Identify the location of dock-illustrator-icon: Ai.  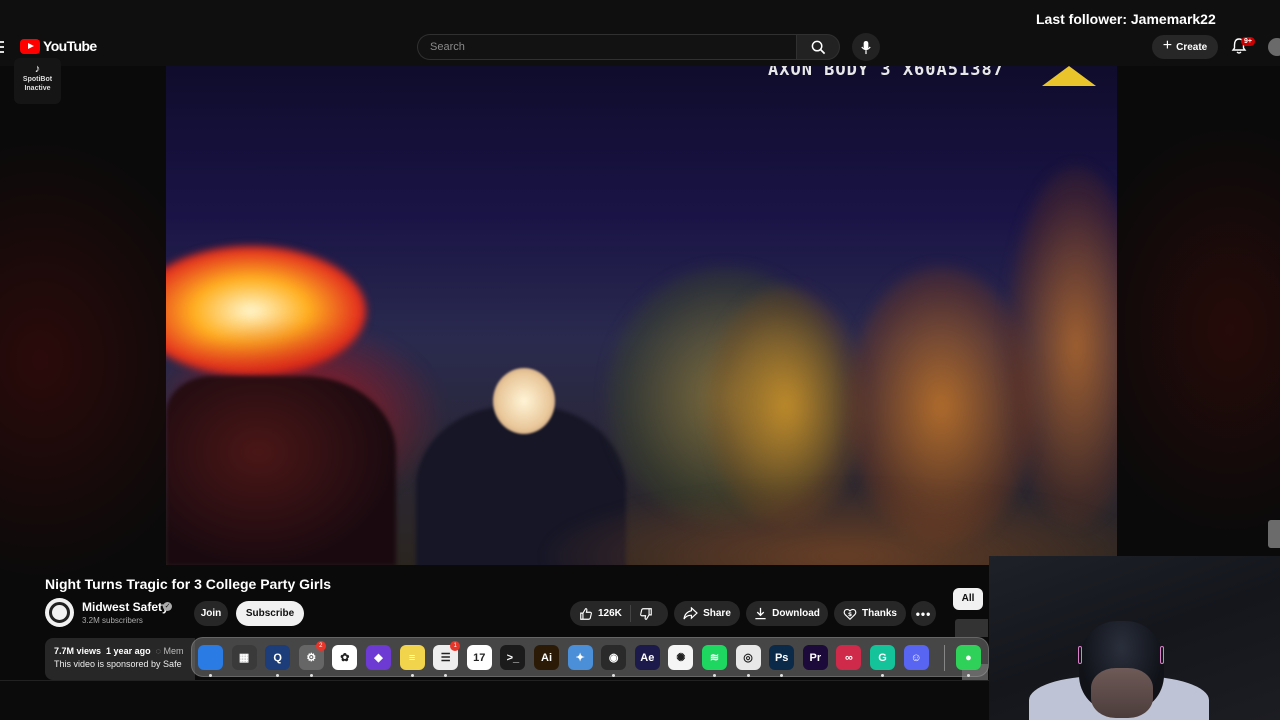
(546, 657).